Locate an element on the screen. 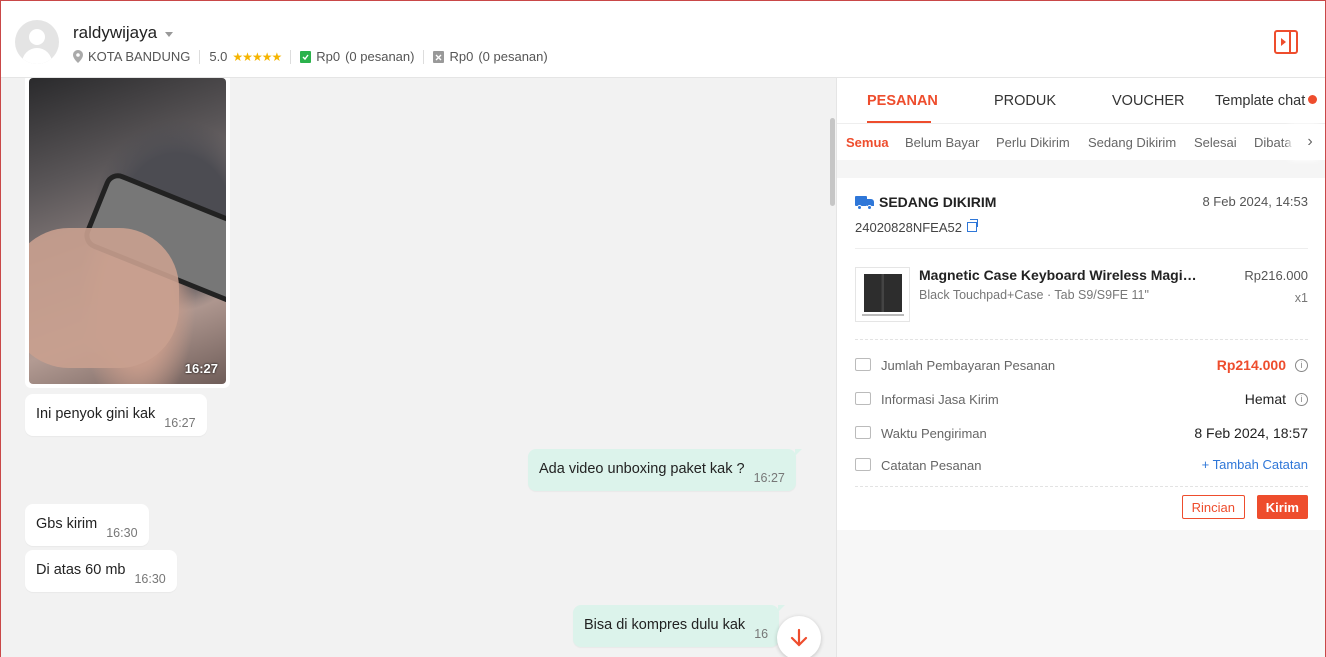 The height and width of the screenshot is (657, 1326). tab-voucher: VOUCHER is located at coordinates (1148, 101).